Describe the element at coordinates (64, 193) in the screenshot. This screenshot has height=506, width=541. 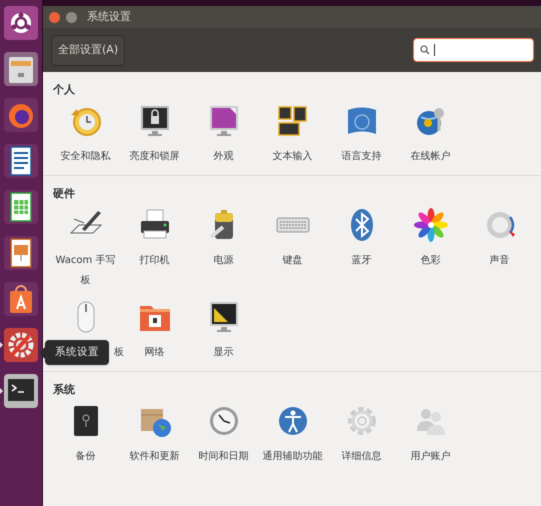
I see `section-heading: 硬件` at that location.